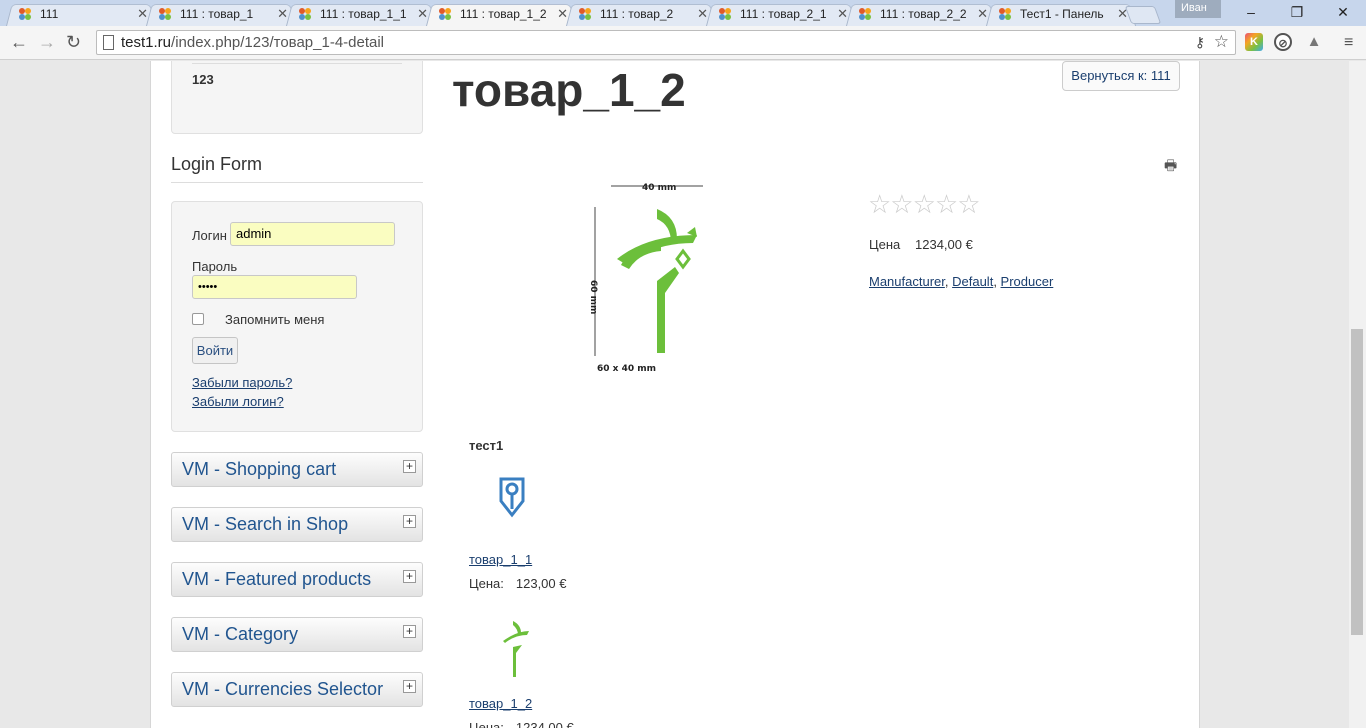  I want to click on manufacturer-link: Manufacturer, so click(907, 281).